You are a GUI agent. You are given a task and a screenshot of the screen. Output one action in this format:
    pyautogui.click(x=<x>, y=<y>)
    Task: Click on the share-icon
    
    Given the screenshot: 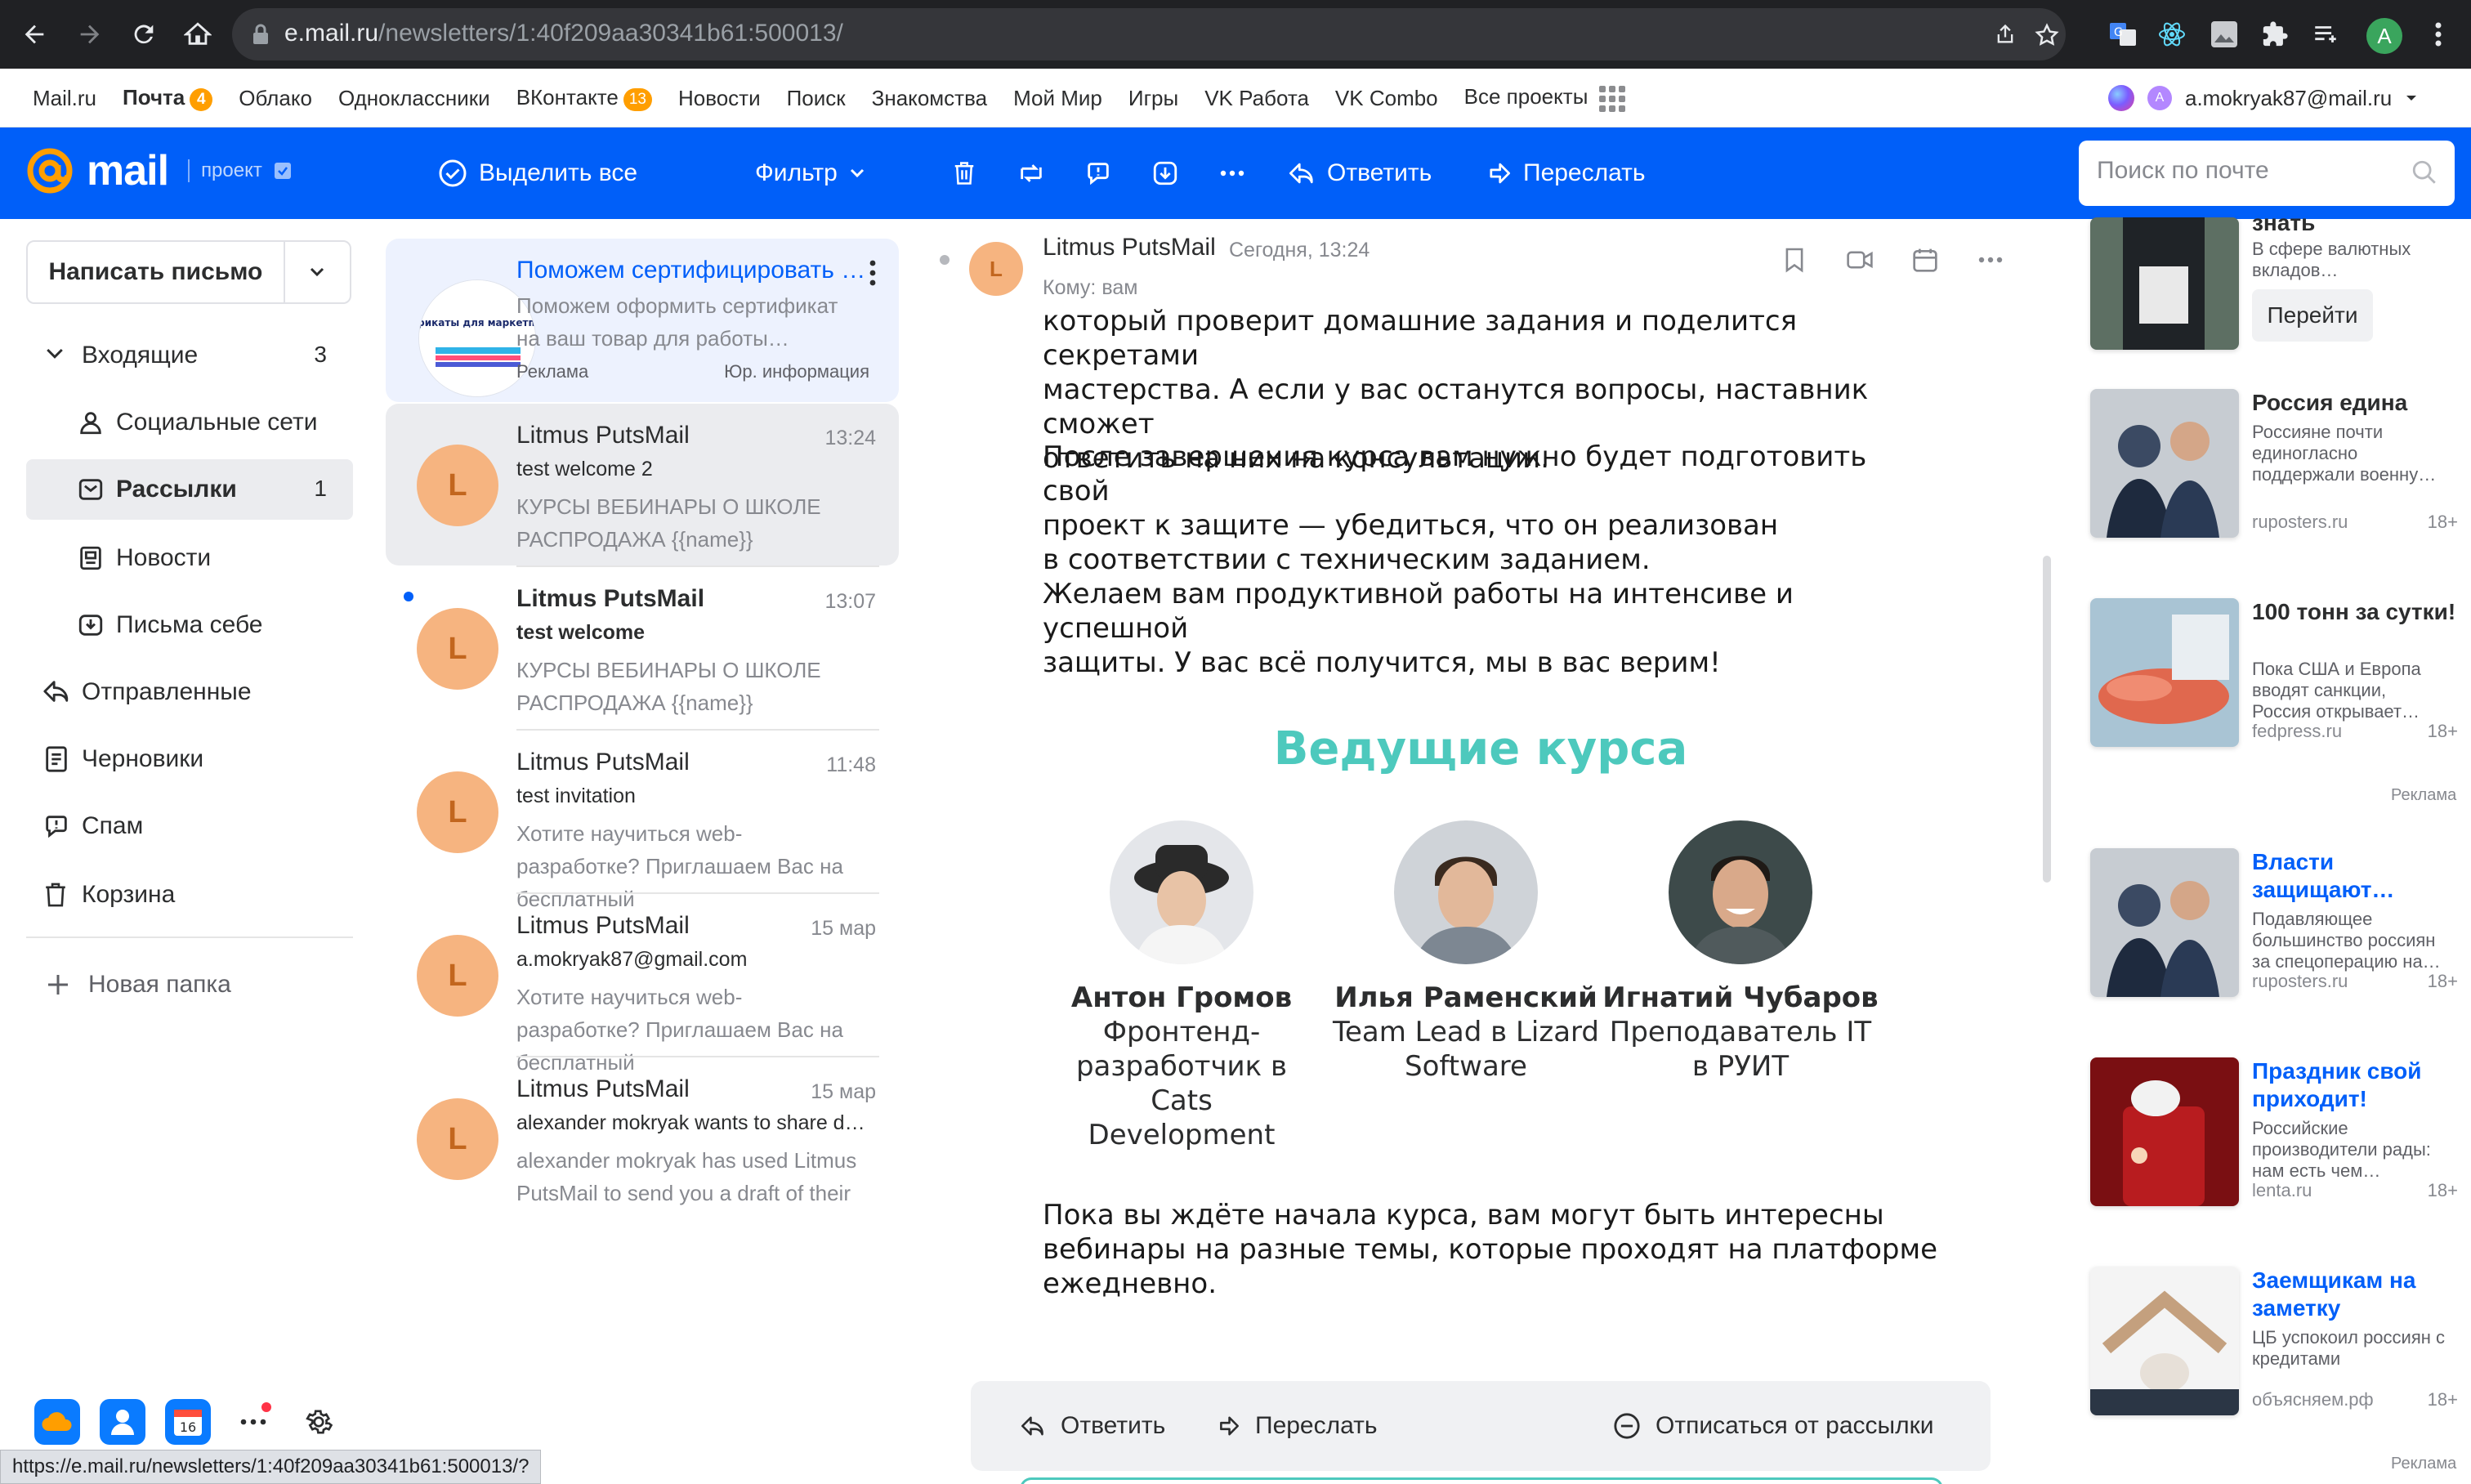 What is the action you would take?
    pyautogui.click(x=2005, y=34)
    